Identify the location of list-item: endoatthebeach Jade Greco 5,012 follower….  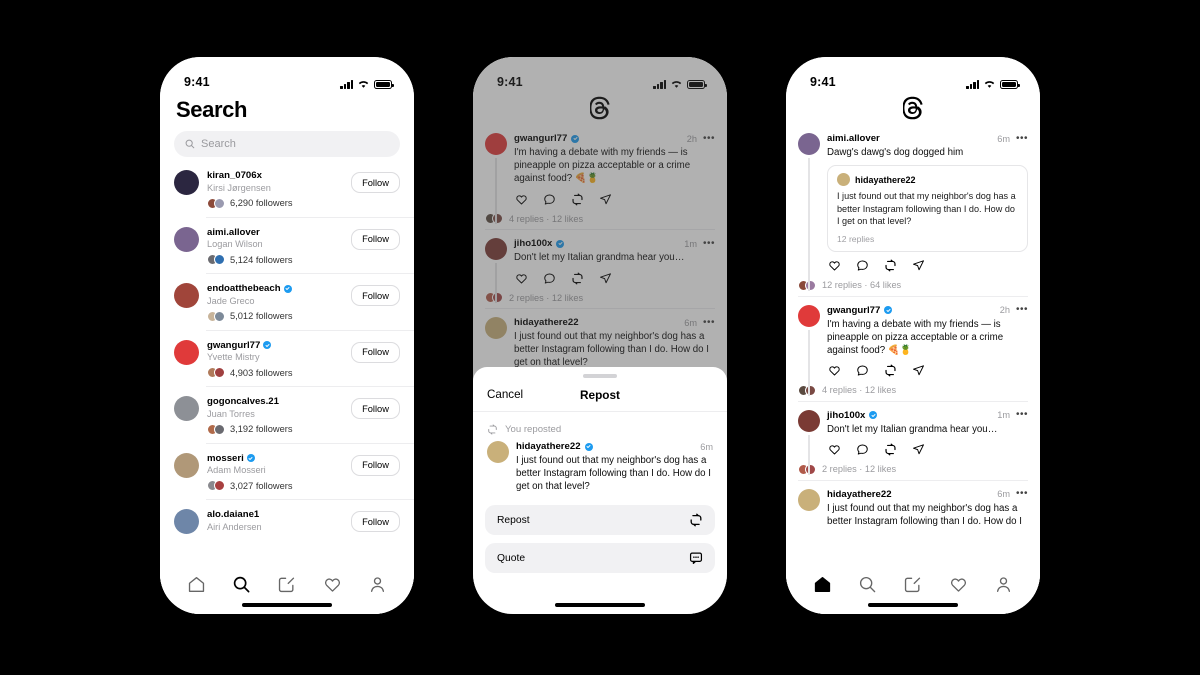
(287, 302).